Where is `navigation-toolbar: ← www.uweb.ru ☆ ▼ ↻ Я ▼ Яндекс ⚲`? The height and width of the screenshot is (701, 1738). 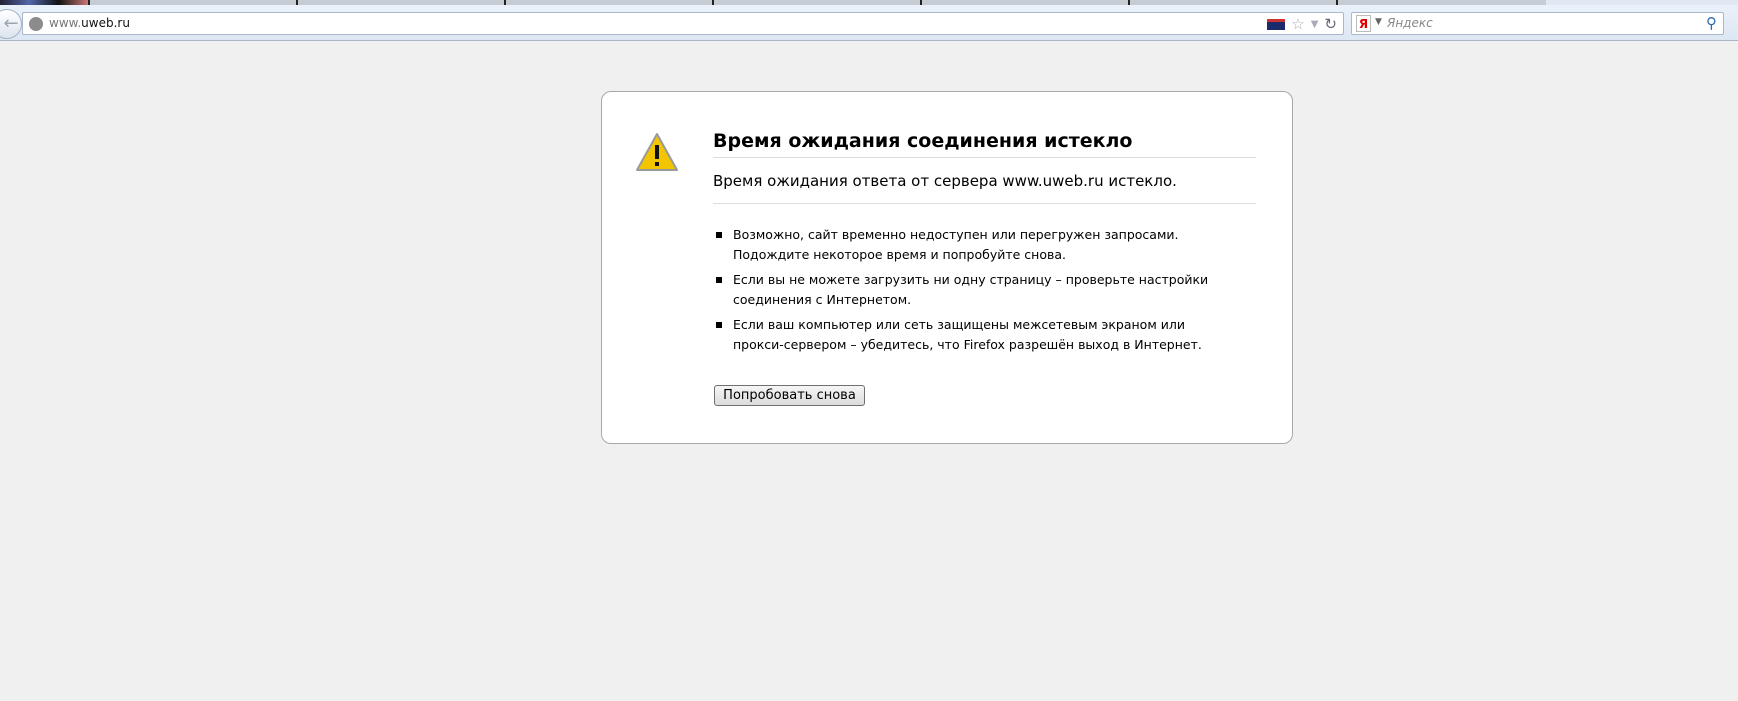 navigation-toolbar: ← www.uweb.ru ☆ ▼ ↻ Я ▼ Яндекс ⚲ is located at coordinates (869, 23).